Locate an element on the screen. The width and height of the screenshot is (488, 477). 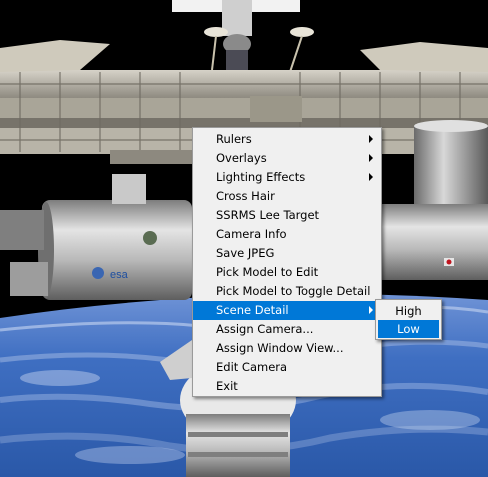
menu-item-edit-camera: Edit Camera is located at coordinates (287, 367).